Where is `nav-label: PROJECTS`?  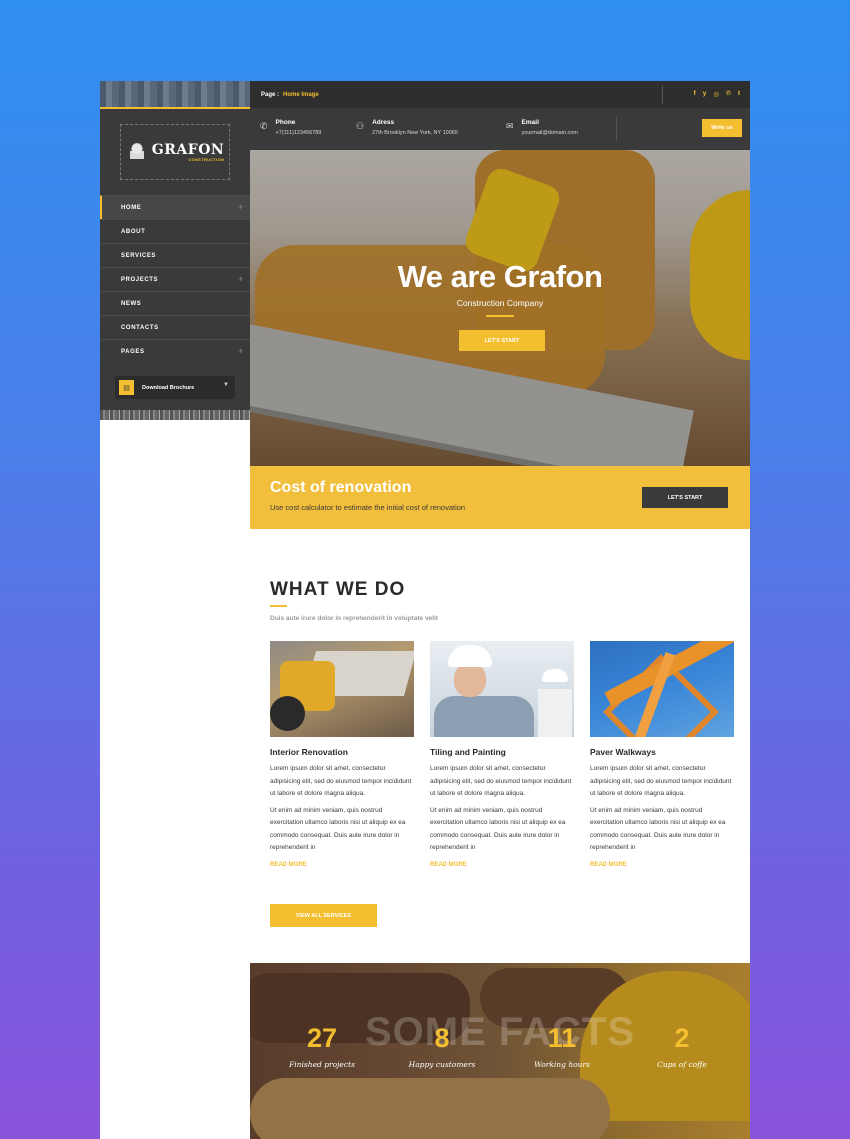
nav-label: PROJECTS is located at coordinates (140, 279).